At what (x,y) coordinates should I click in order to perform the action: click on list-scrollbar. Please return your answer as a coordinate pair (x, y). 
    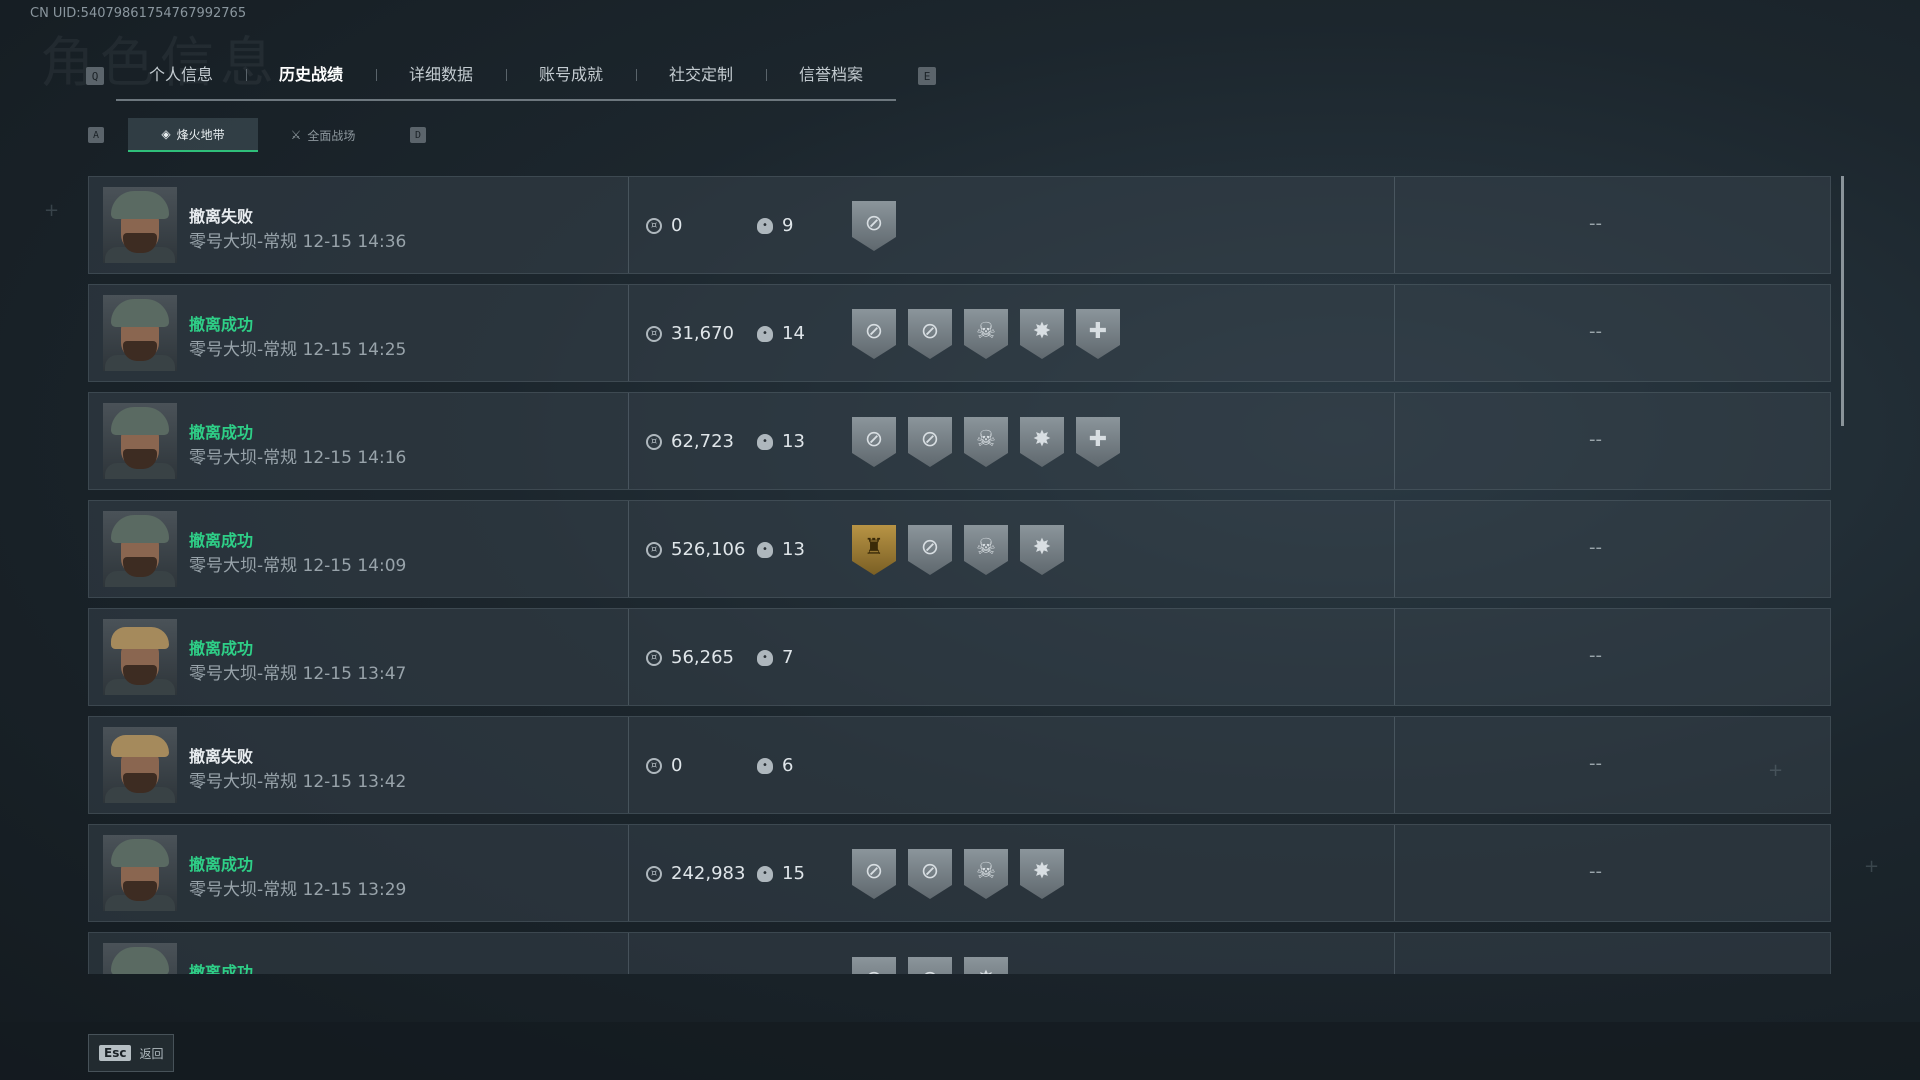
    Looking at the image, I should click on (1842, 301).